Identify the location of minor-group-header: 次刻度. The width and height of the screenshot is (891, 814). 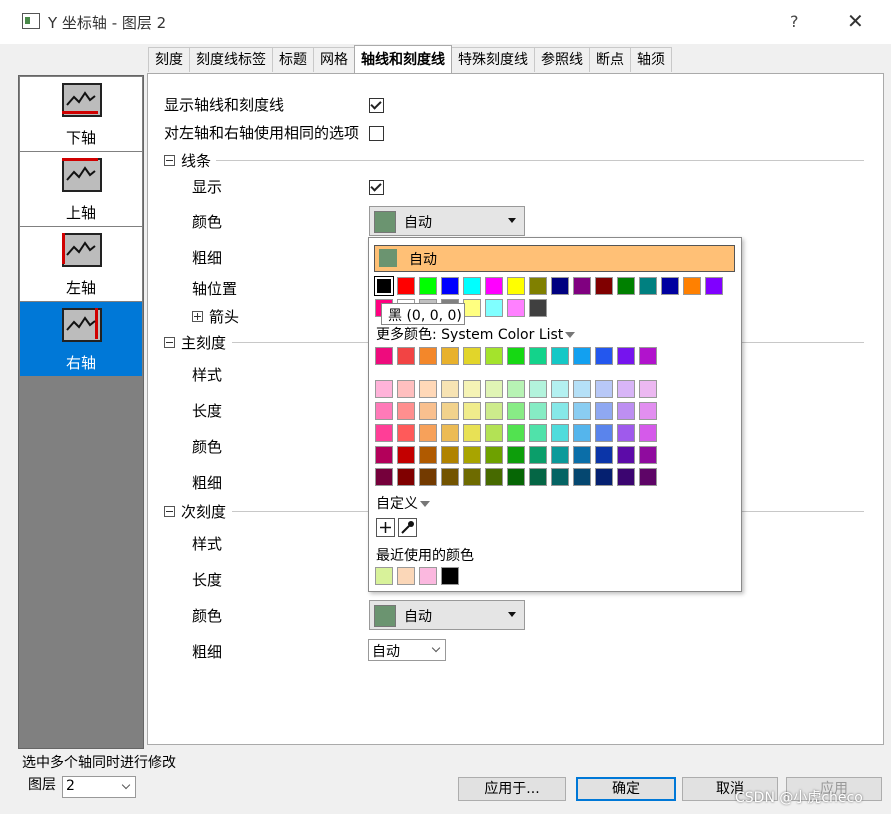
(195, 511).